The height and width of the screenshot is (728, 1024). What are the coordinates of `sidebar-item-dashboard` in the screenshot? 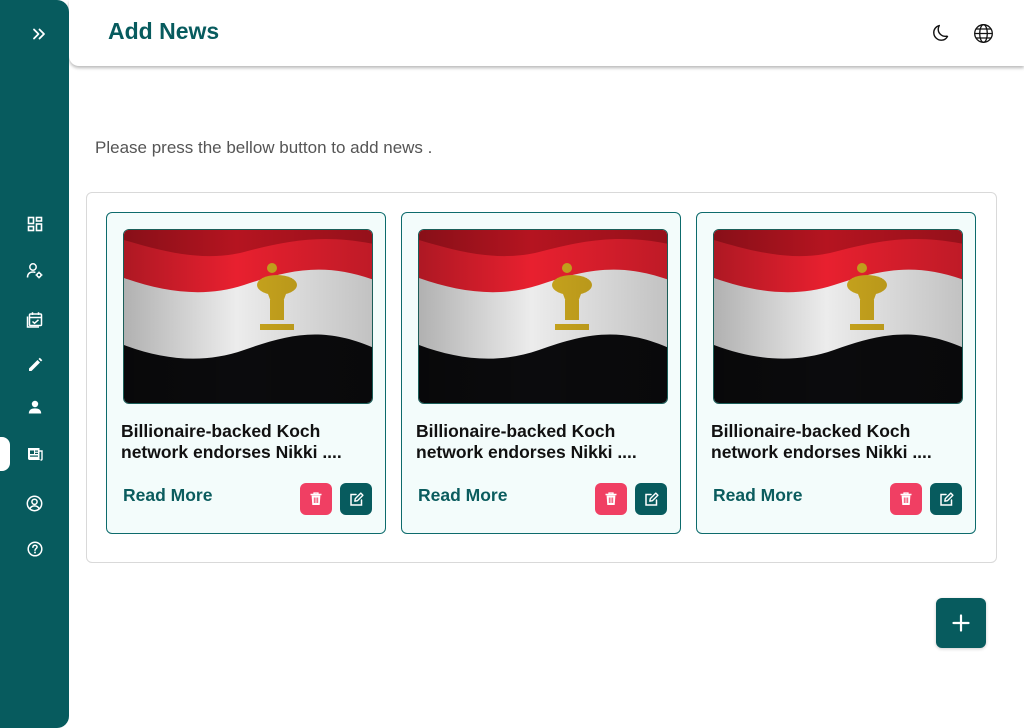 It's located at (34, 224).